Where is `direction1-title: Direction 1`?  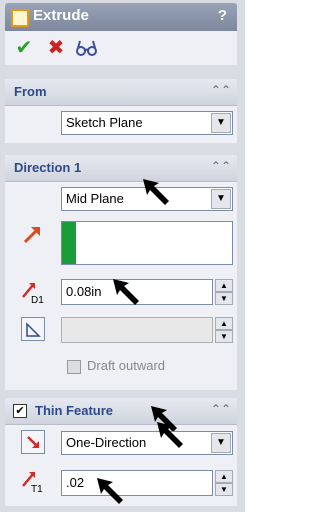
direction1-title: Direction 1 is located at coordinates (48, 167).